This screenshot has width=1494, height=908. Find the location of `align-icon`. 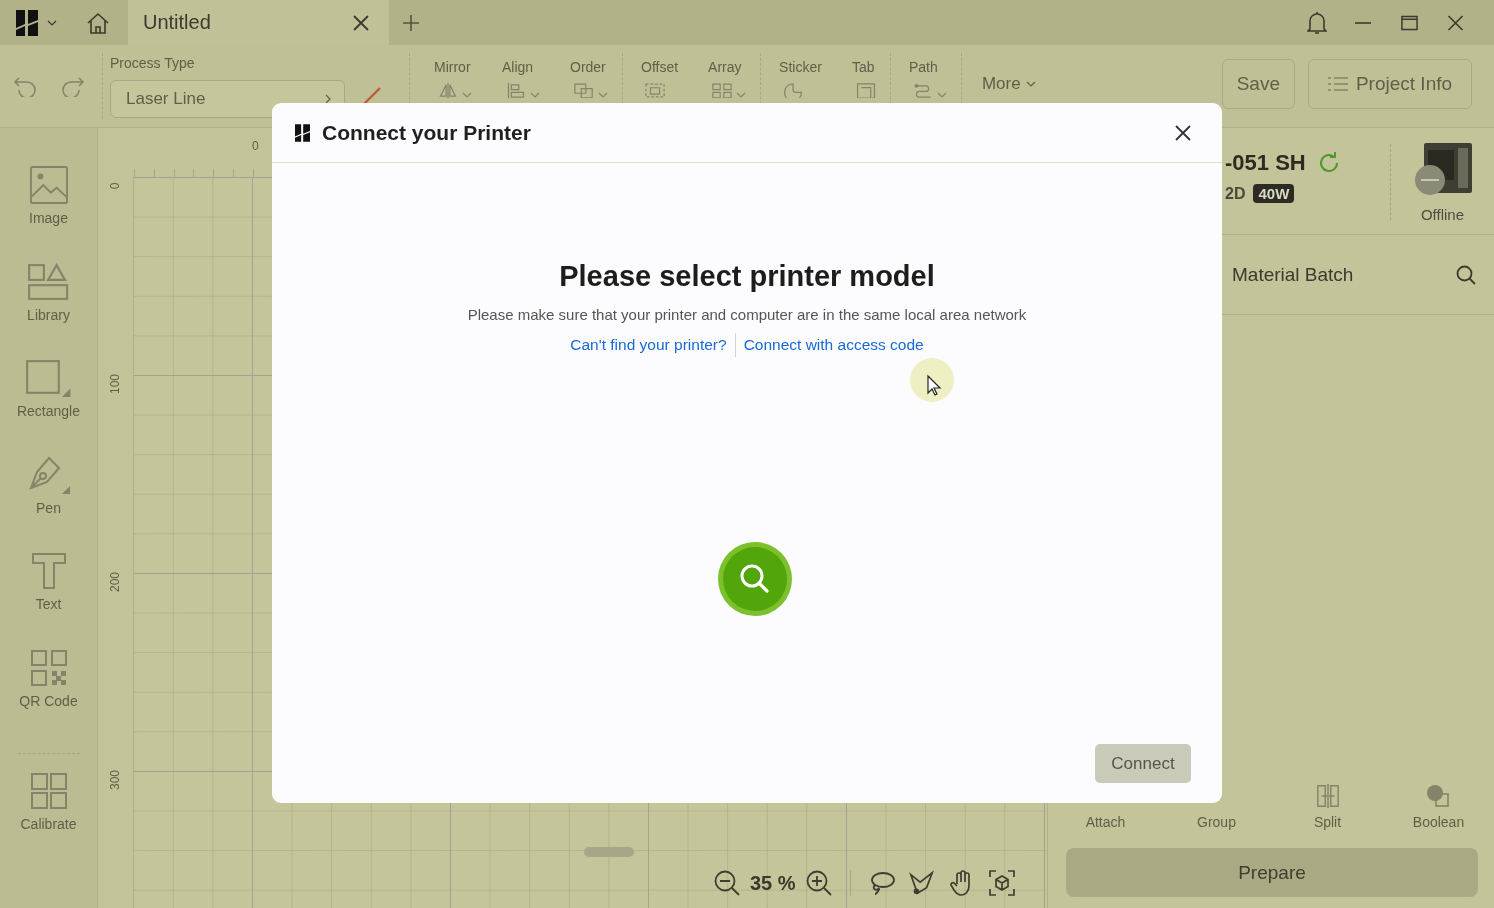

align-icon is located at coordinates (516, 90).